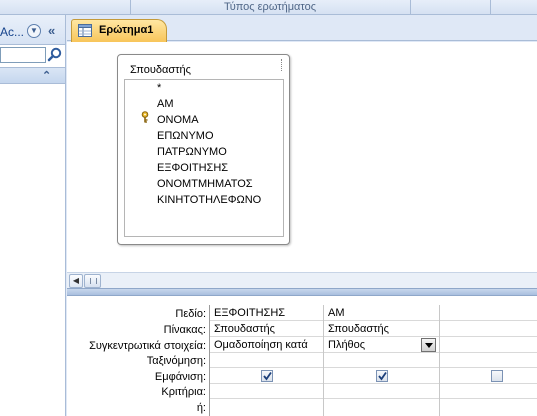 This screenshot has height=416, width=537. Describe the element at coordinates (302, 28) in the screenshot. I see `document-tabbar: Ερώτημα1` at that location.